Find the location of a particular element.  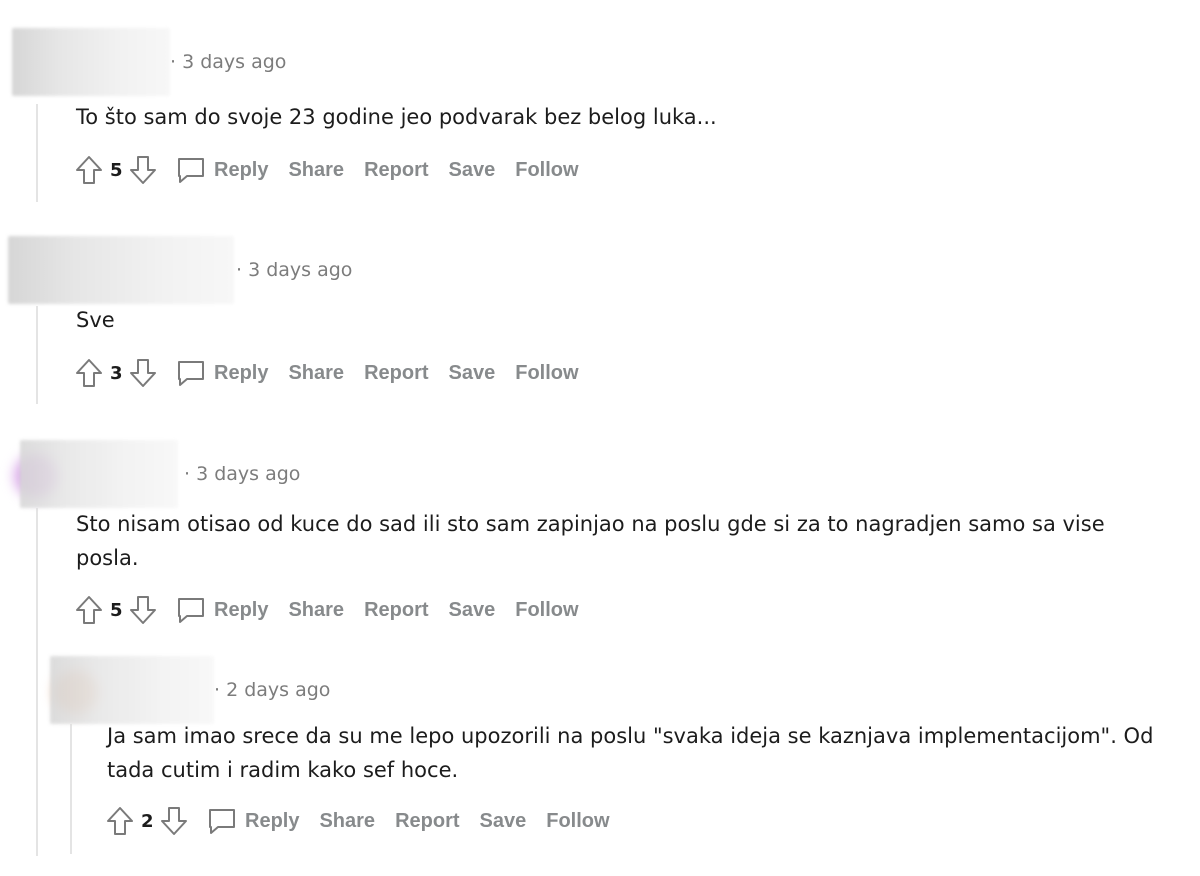

comment-actions: 2 Reply Share Report Save Follow is located at coordinates (366, 821).